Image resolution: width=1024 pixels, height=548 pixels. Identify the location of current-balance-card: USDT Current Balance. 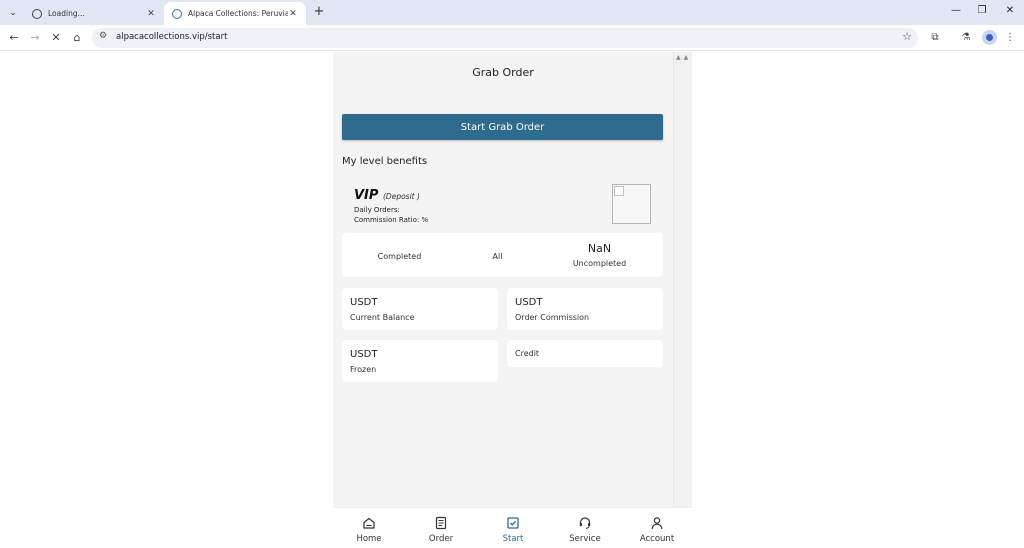
(420, 309).